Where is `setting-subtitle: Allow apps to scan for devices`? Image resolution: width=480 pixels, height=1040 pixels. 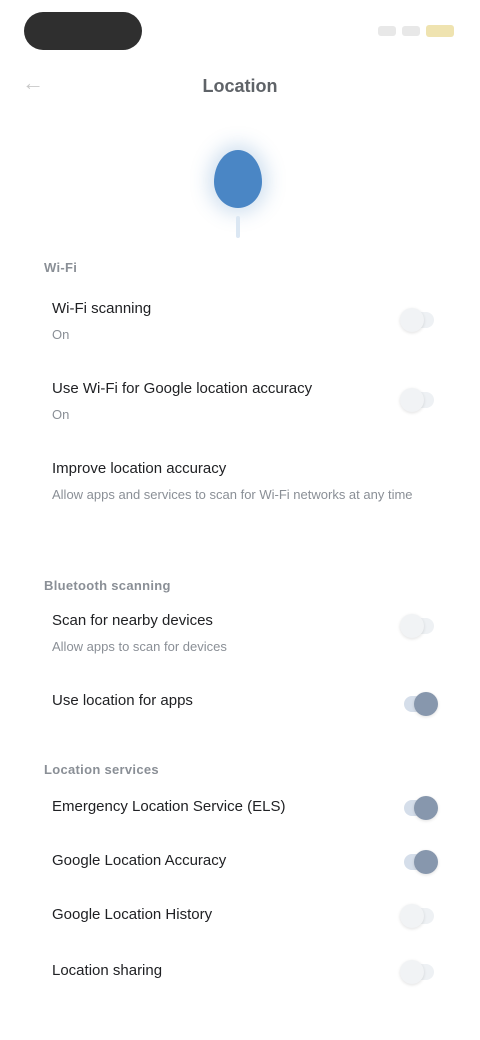
setting-subtitle: Allow apps to scan for devices is located at coordinates (139, 646).